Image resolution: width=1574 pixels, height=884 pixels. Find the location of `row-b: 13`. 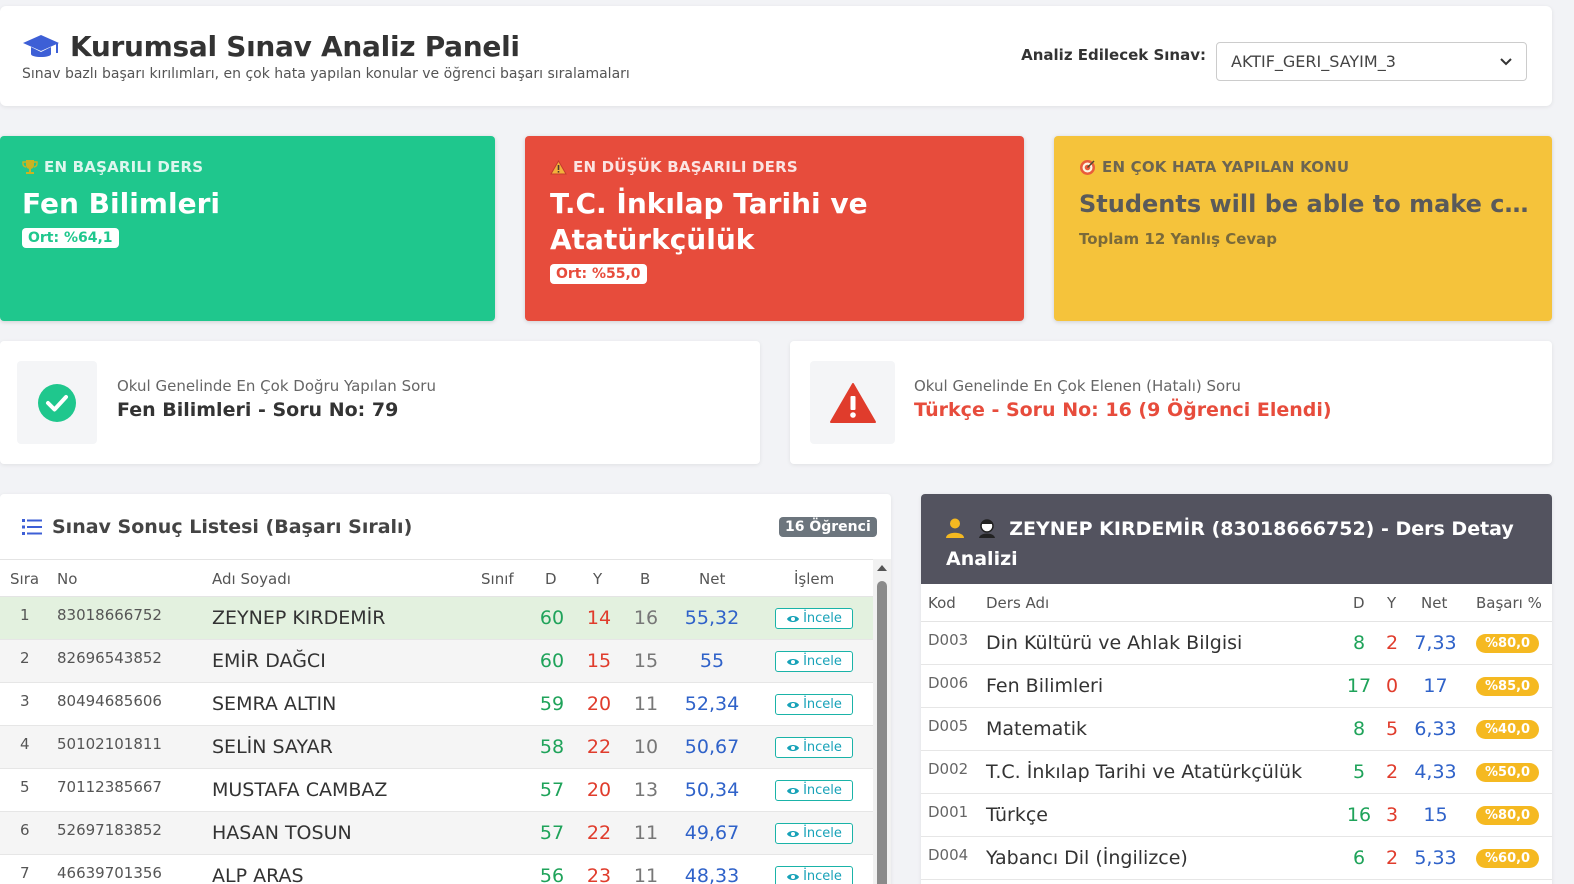

row-b: 13 is located at coordinates (646, 790).